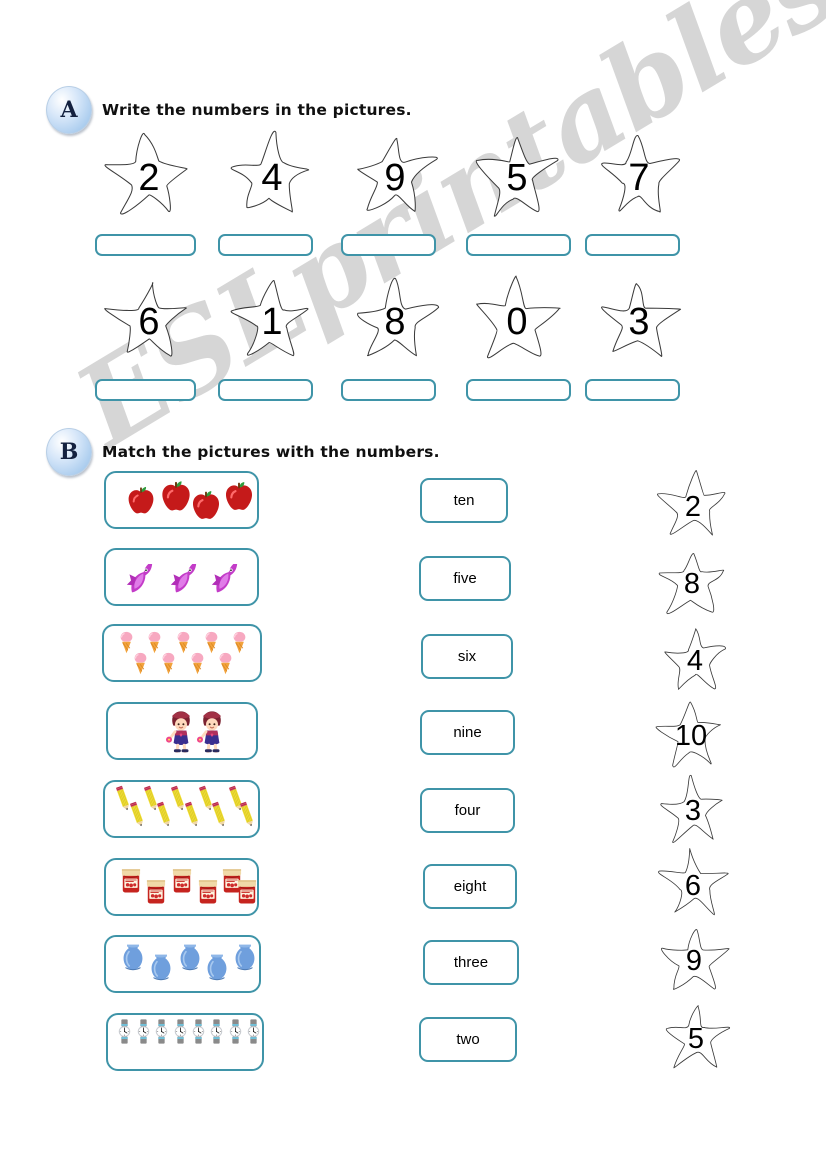  I want to click on number-star-5: 5, so click(696, 1039).